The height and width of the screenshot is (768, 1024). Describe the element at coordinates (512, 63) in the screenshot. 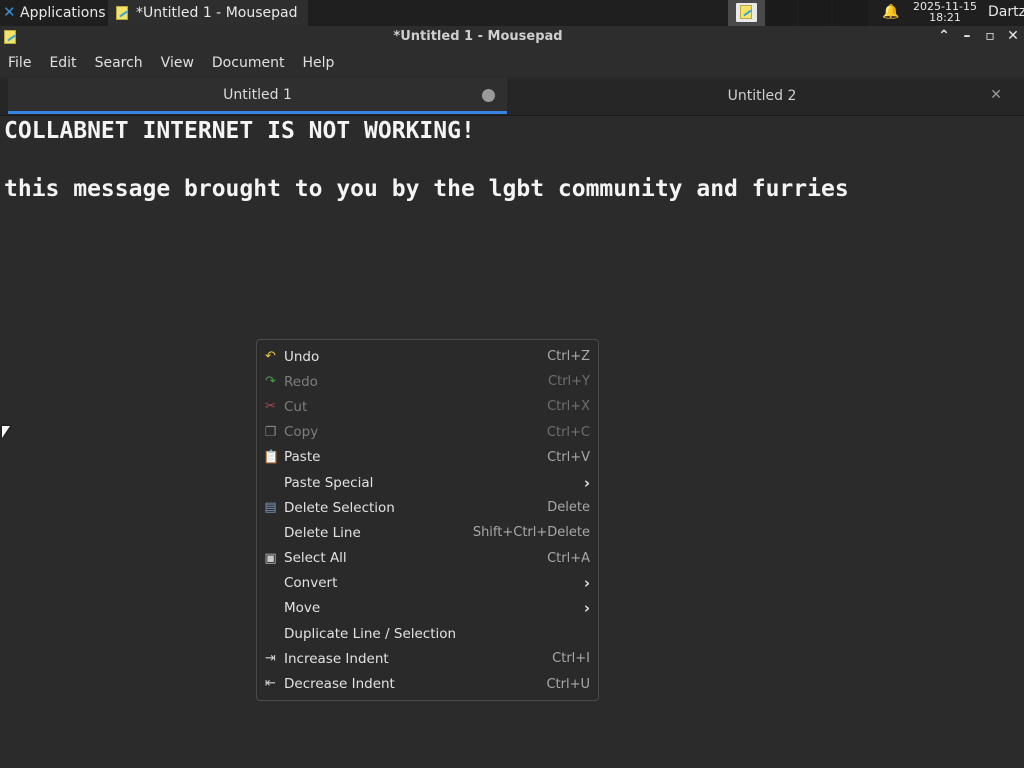

I see `menubar: File Edit Search View Document Help` at that location.